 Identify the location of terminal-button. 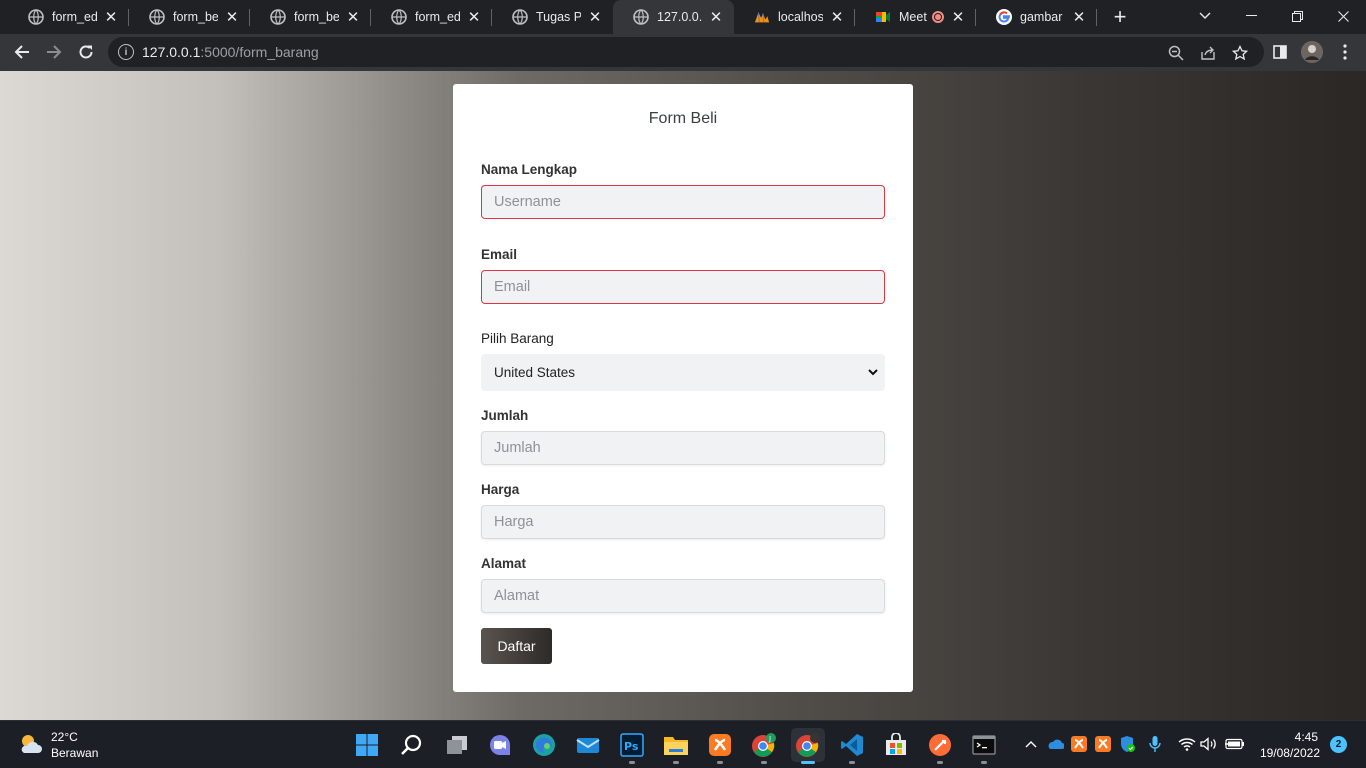
(984, 746).